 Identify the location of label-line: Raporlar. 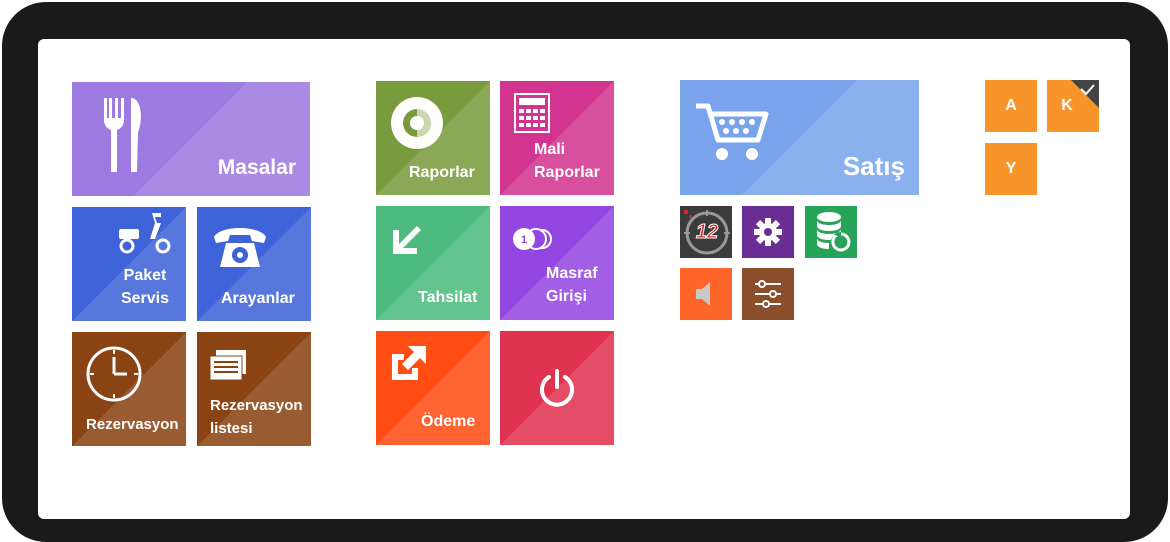
(567, 172).